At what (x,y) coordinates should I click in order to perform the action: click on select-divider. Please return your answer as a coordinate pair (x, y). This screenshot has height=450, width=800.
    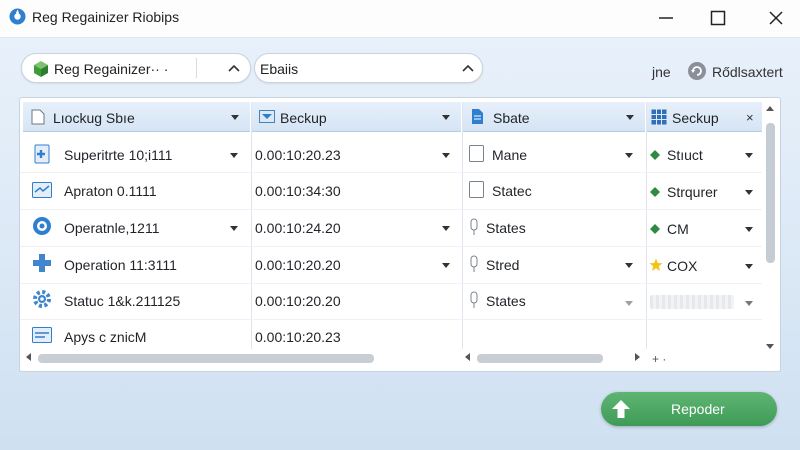
    Looking at the image, I should click on (196, 68).